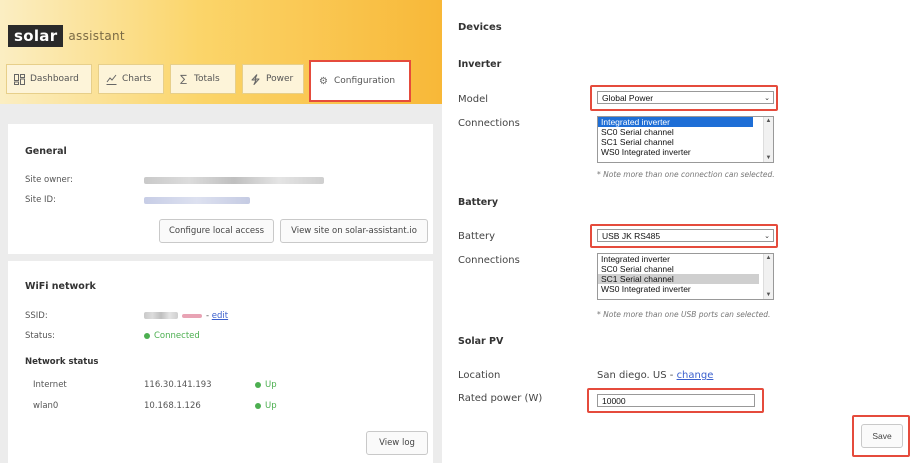 This screenshot has width=913, height=463. What do you see at coordinates (271, 385) in the screenshot?
I see `net-row-internet-state-text: Up` at bounding box center [271, 385].